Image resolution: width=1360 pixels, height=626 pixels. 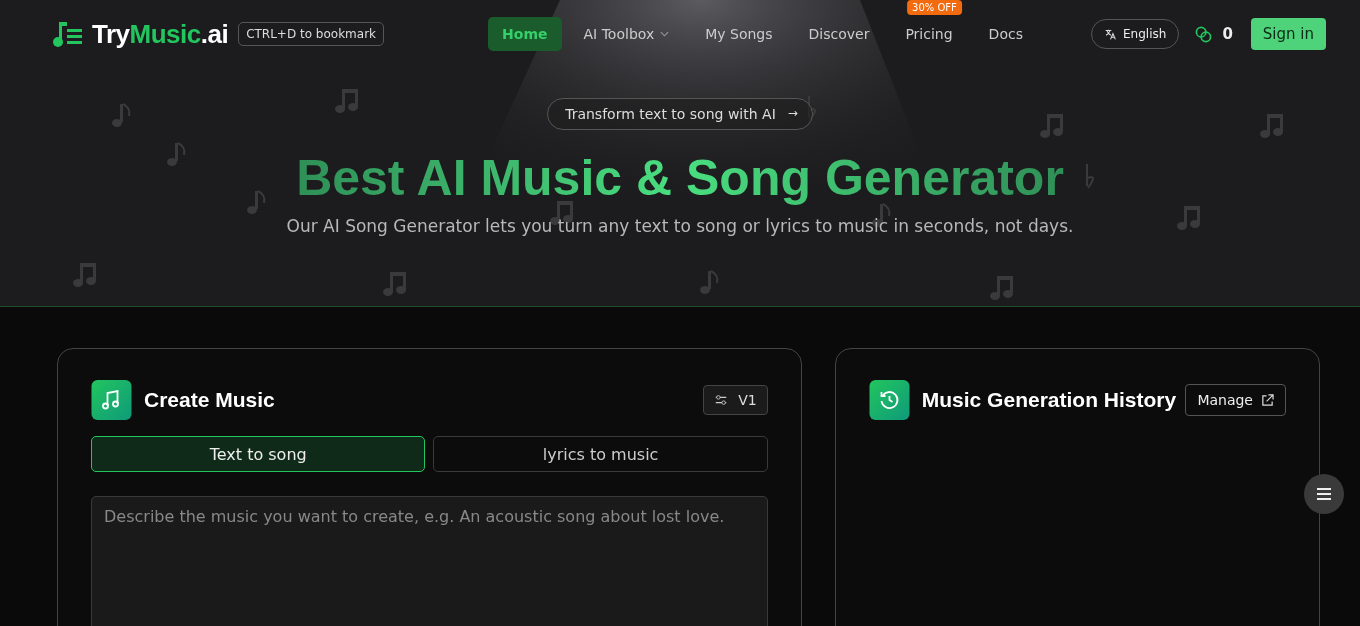 I want to click on logo-text: TryMusic.ai, so click(x=160, y=34).